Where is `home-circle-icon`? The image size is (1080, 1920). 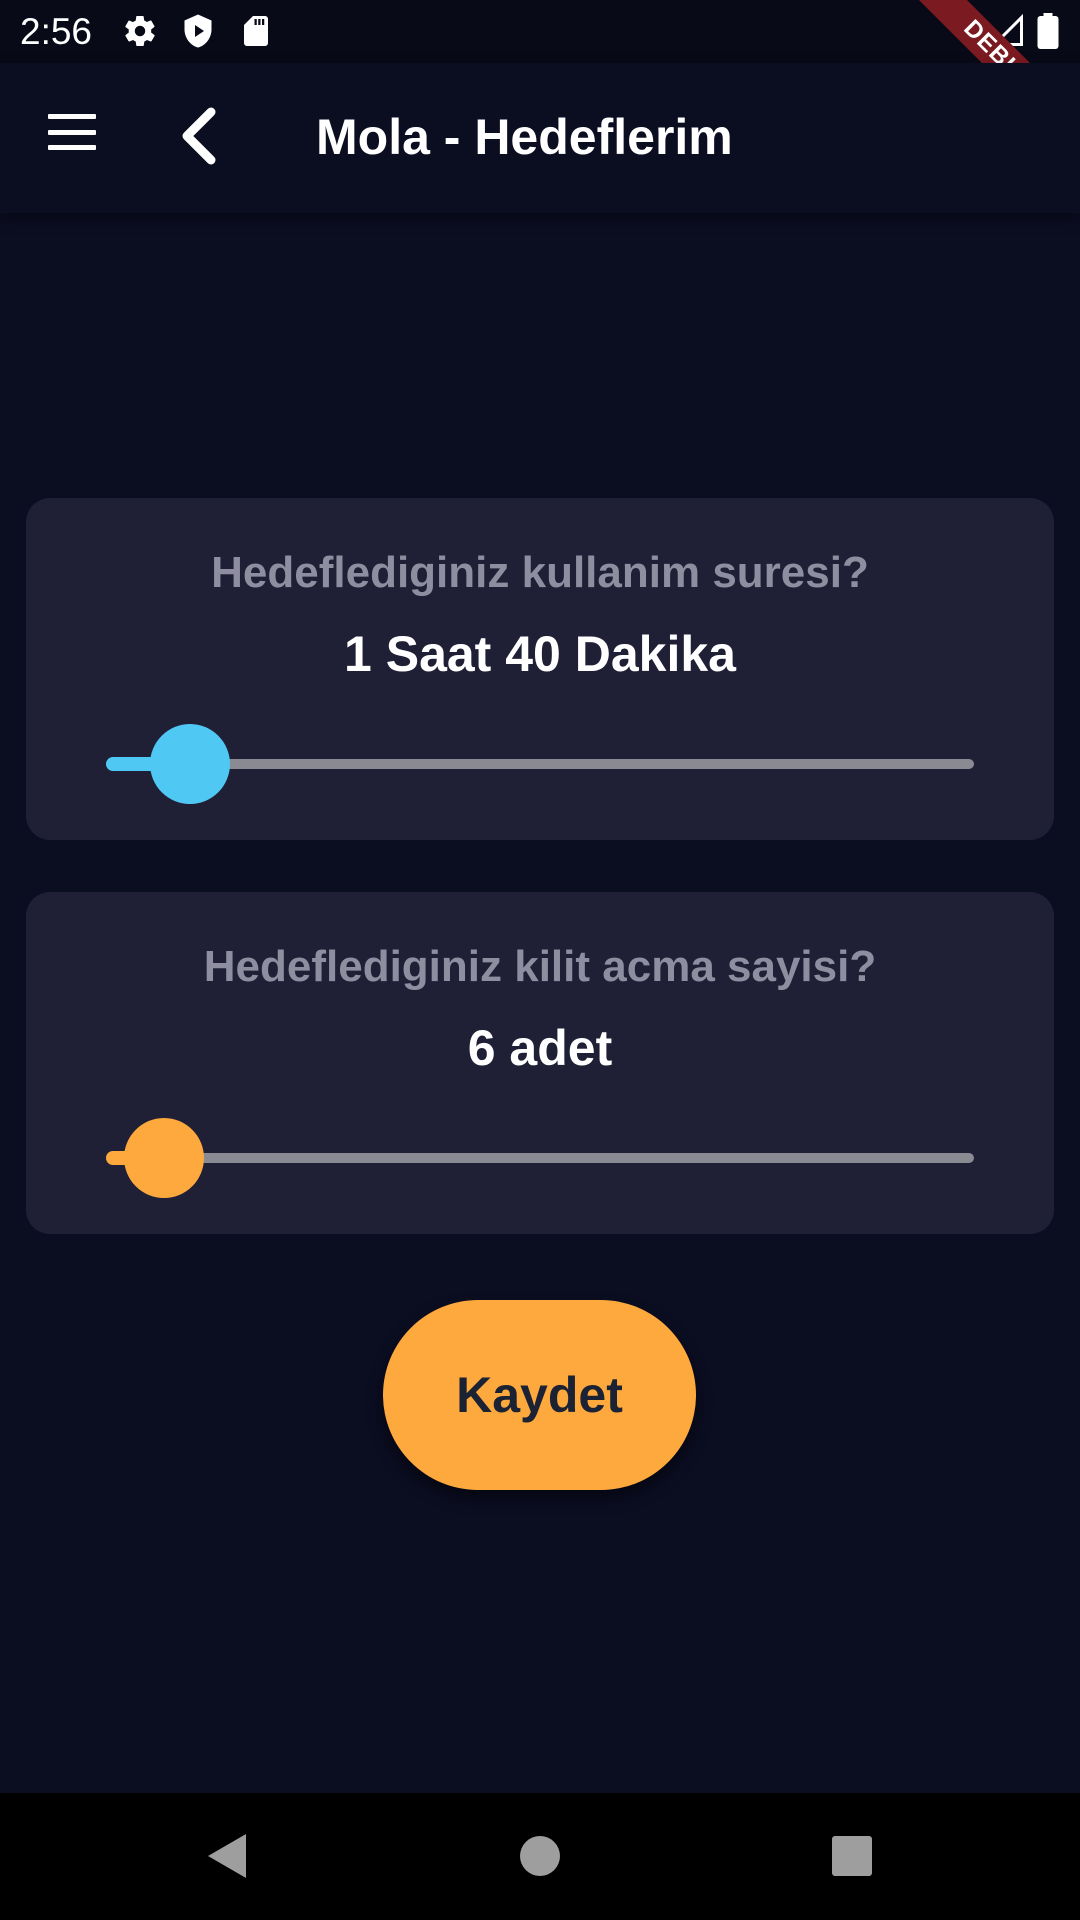 home-circle-icon is located at coordinates (540, 1856).